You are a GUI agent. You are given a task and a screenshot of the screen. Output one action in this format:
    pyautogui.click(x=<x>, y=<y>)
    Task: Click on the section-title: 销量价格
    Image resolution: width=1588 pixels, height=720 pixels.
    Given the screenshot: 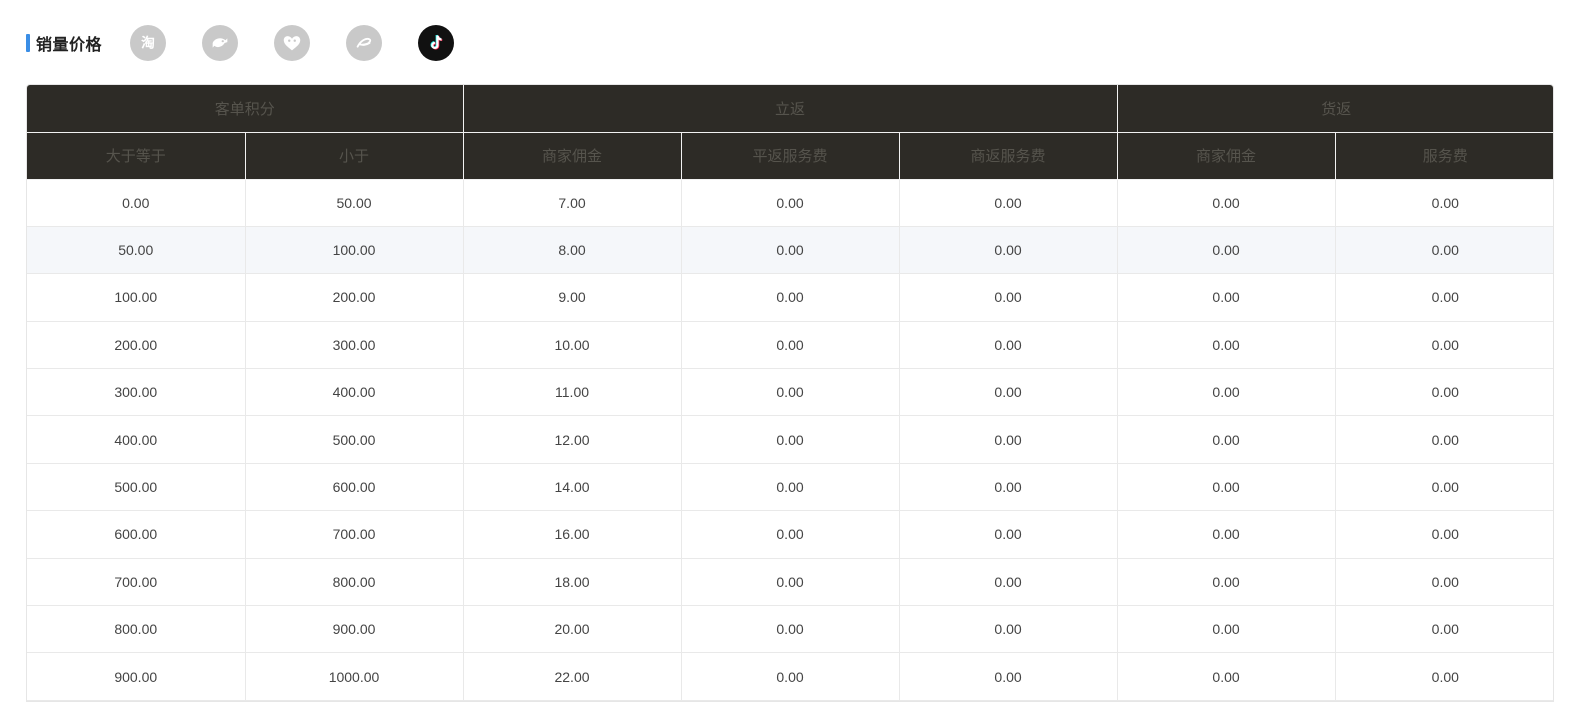 What is the action you would take?
    pyautogui.click(x=69, y=44)
    